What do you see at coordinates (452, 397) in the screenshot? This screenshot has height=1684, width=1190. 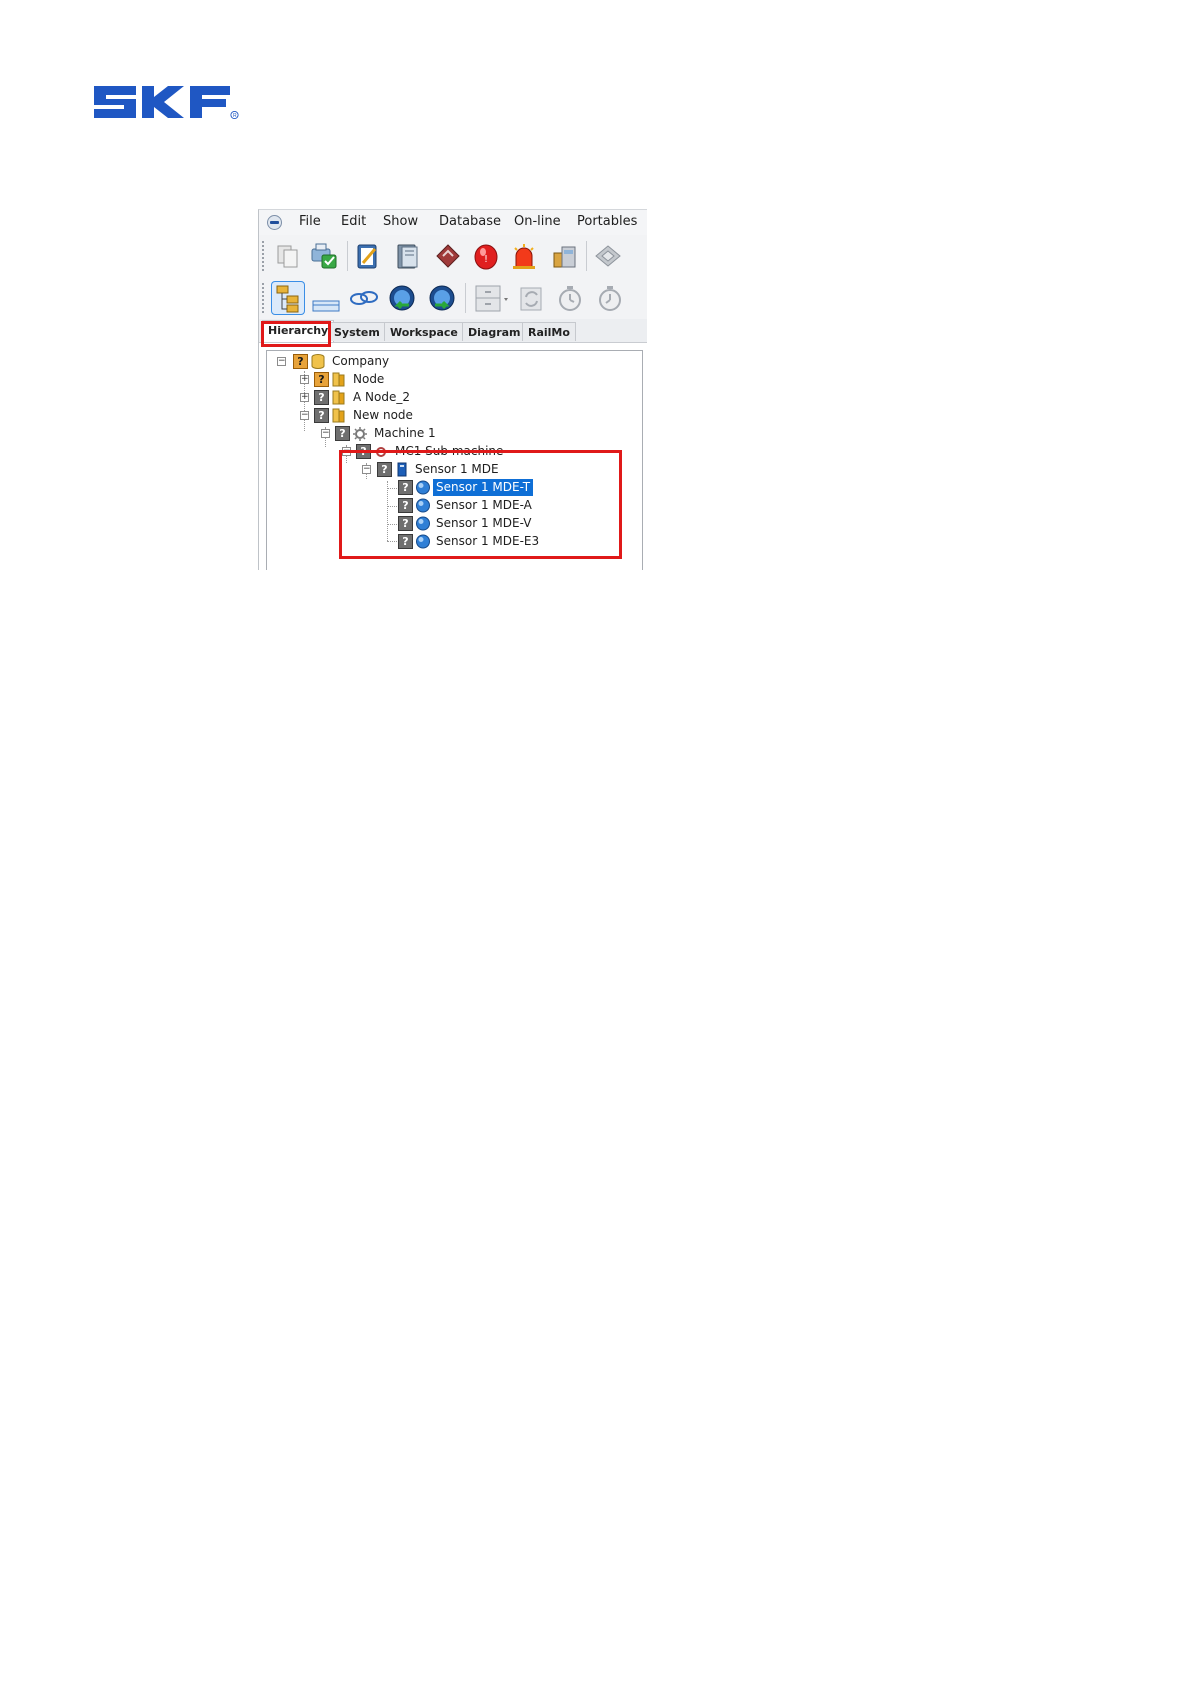 I see `tree-item-a-node-2: + ? A Node_2` at bounding box center [452, 397].